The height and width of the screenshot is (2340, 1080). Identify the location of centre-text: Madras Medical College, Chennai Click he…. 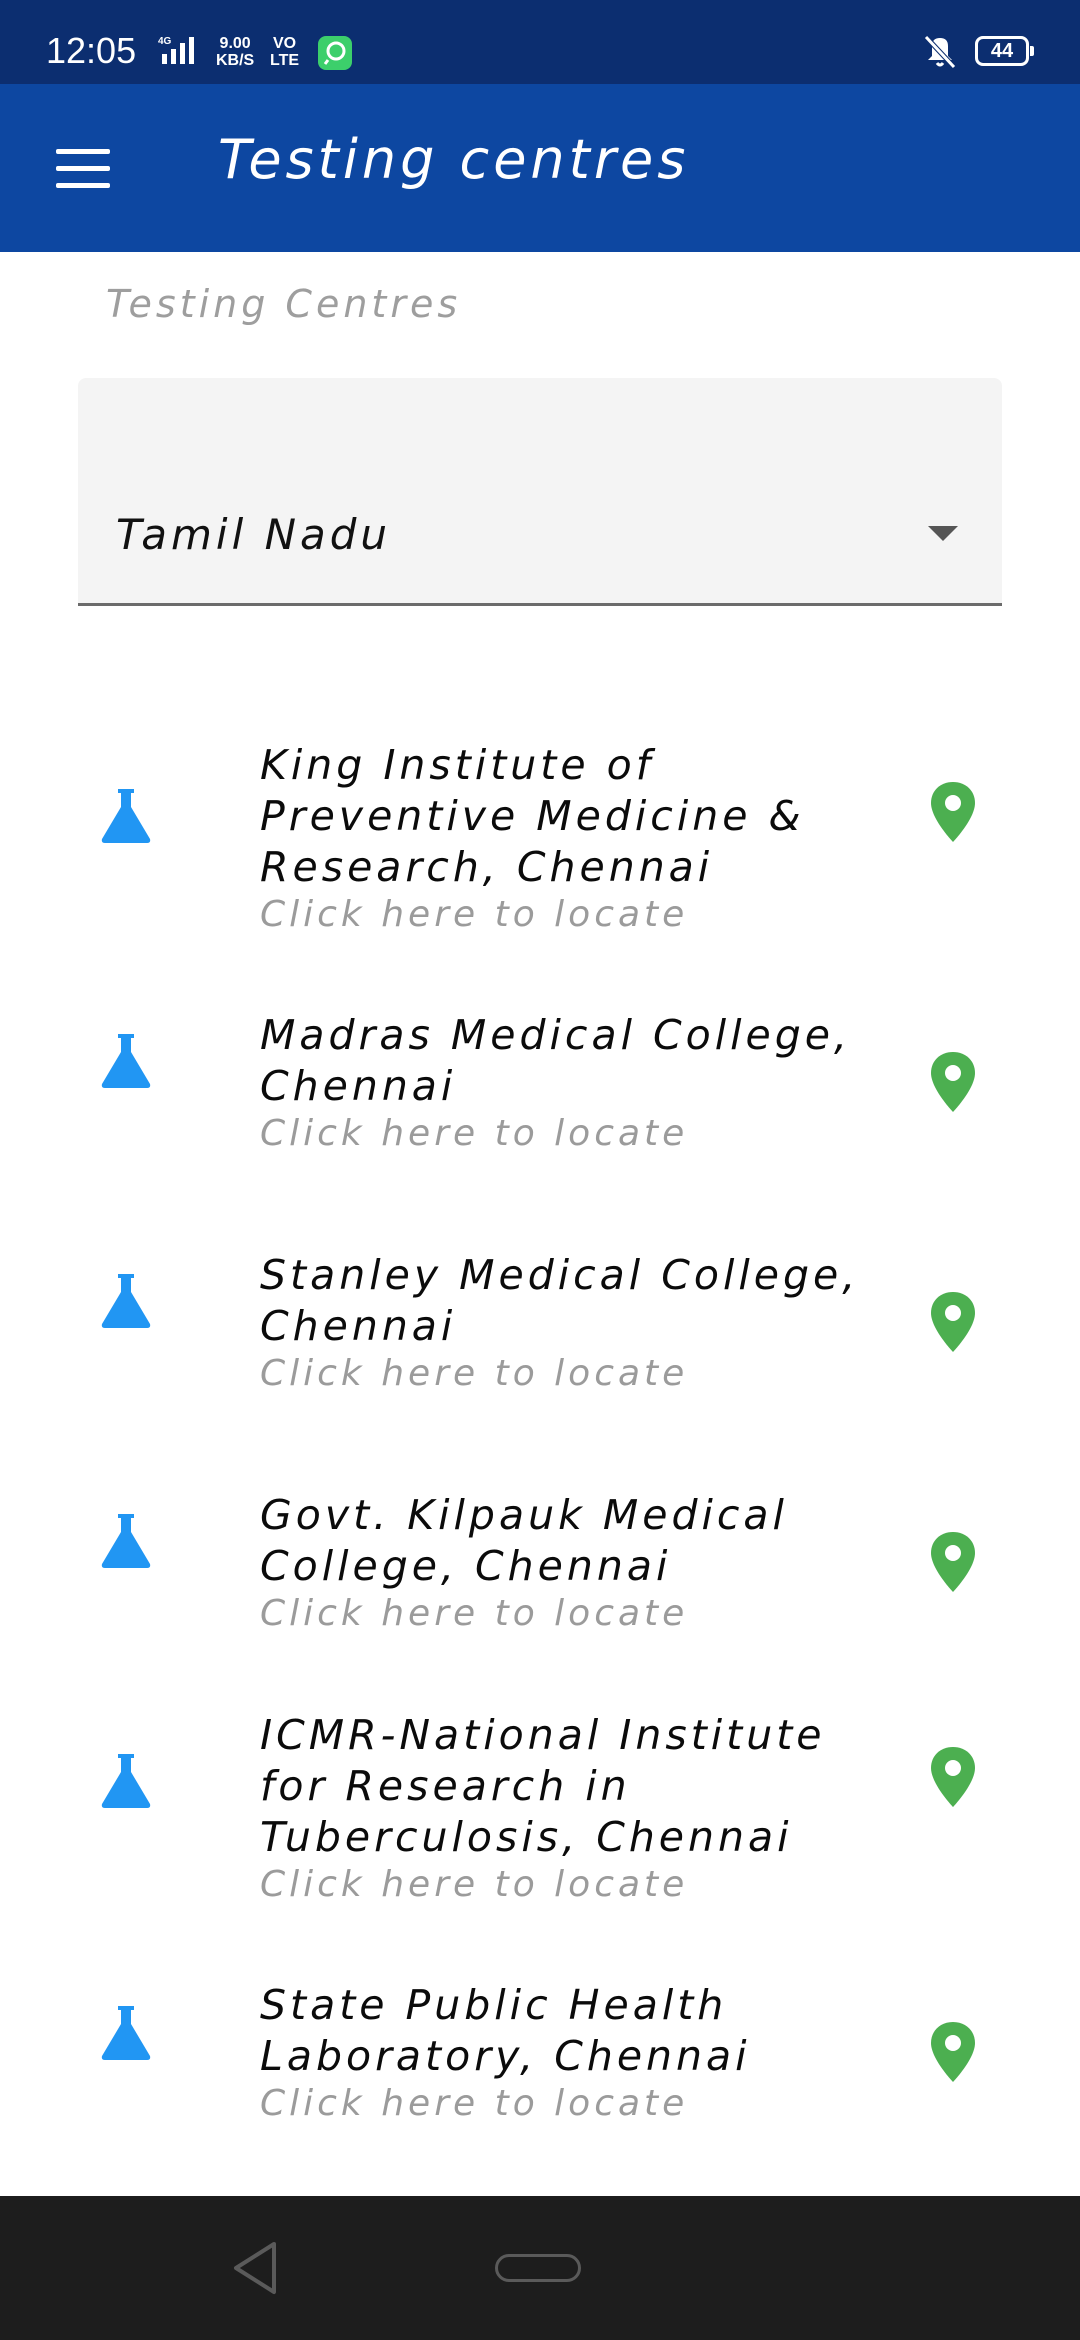
(560, 1083).